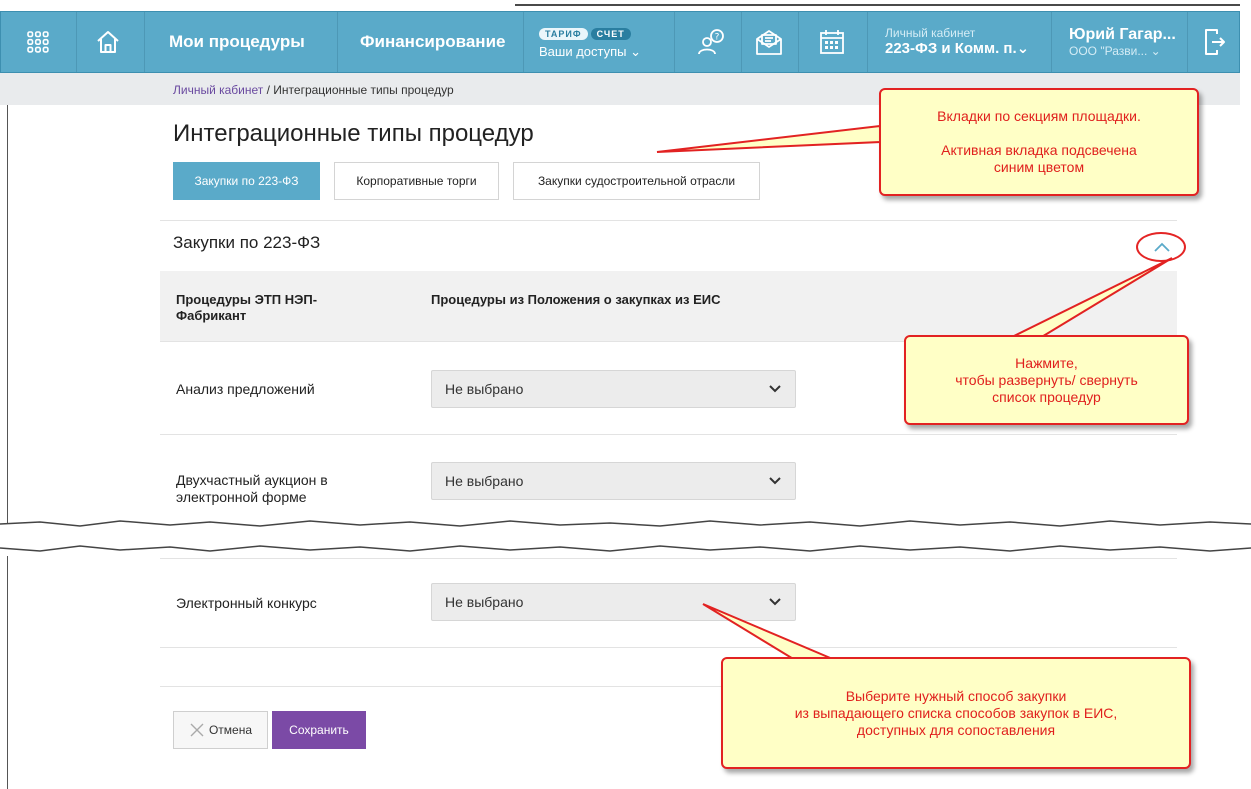  What do you see at coordinates (590, 42) in the screenshot?
I see `access-menu: ТАРИФ СЧЕТ Ваши доступы ⌄` at bounding box center [590, 42].